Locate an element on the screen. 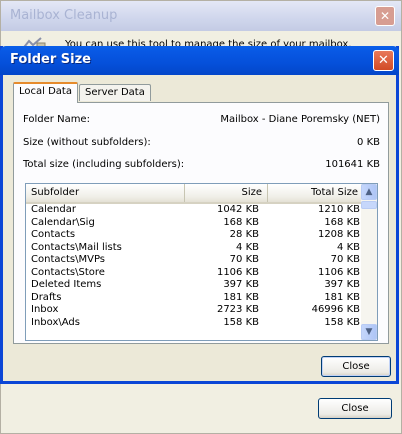 This screenshot has width=402, height=434. table-row: Calendar 1042 KB 1210 KB is located at coordinates (194, 210).